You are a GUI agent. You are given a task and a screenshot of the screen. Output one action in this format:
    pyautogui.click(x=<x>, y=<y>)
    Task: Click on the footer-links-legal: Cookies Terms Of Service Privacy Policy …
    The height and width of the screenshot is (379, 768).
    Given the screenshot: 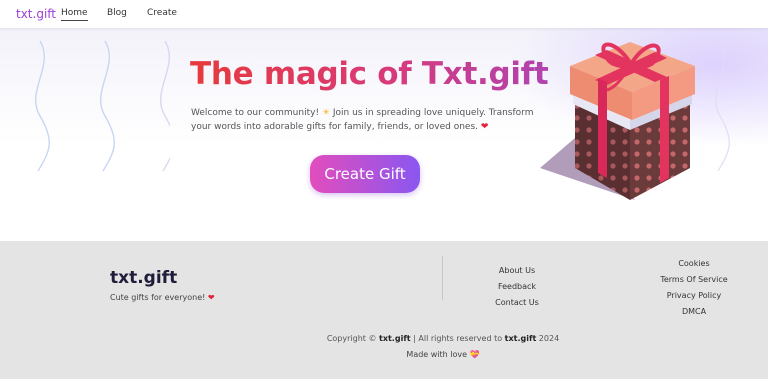 What is the action you would take?
    pyautogui.click(x=694, y=291)
    